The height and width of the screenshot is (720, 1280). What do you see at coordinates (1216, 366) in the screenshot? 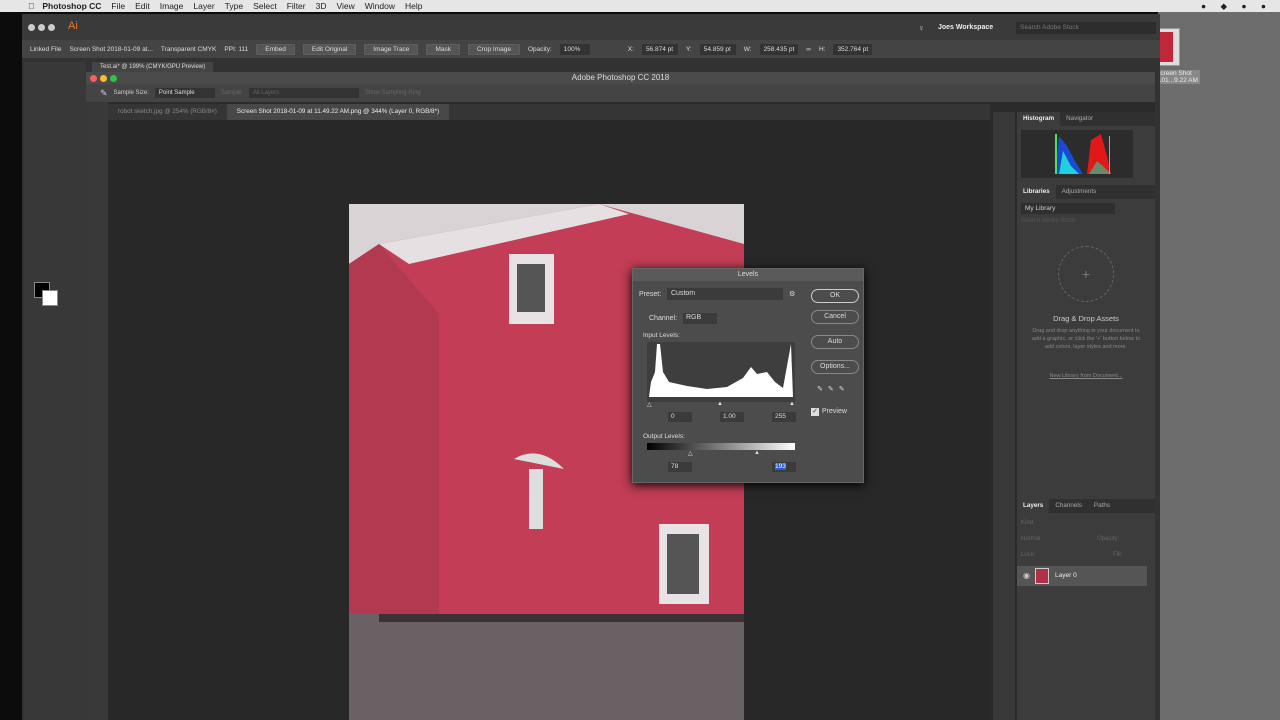
I see `desktop: Screen Shot ...01...9.22 AM` at bounding box center [1216, 366].